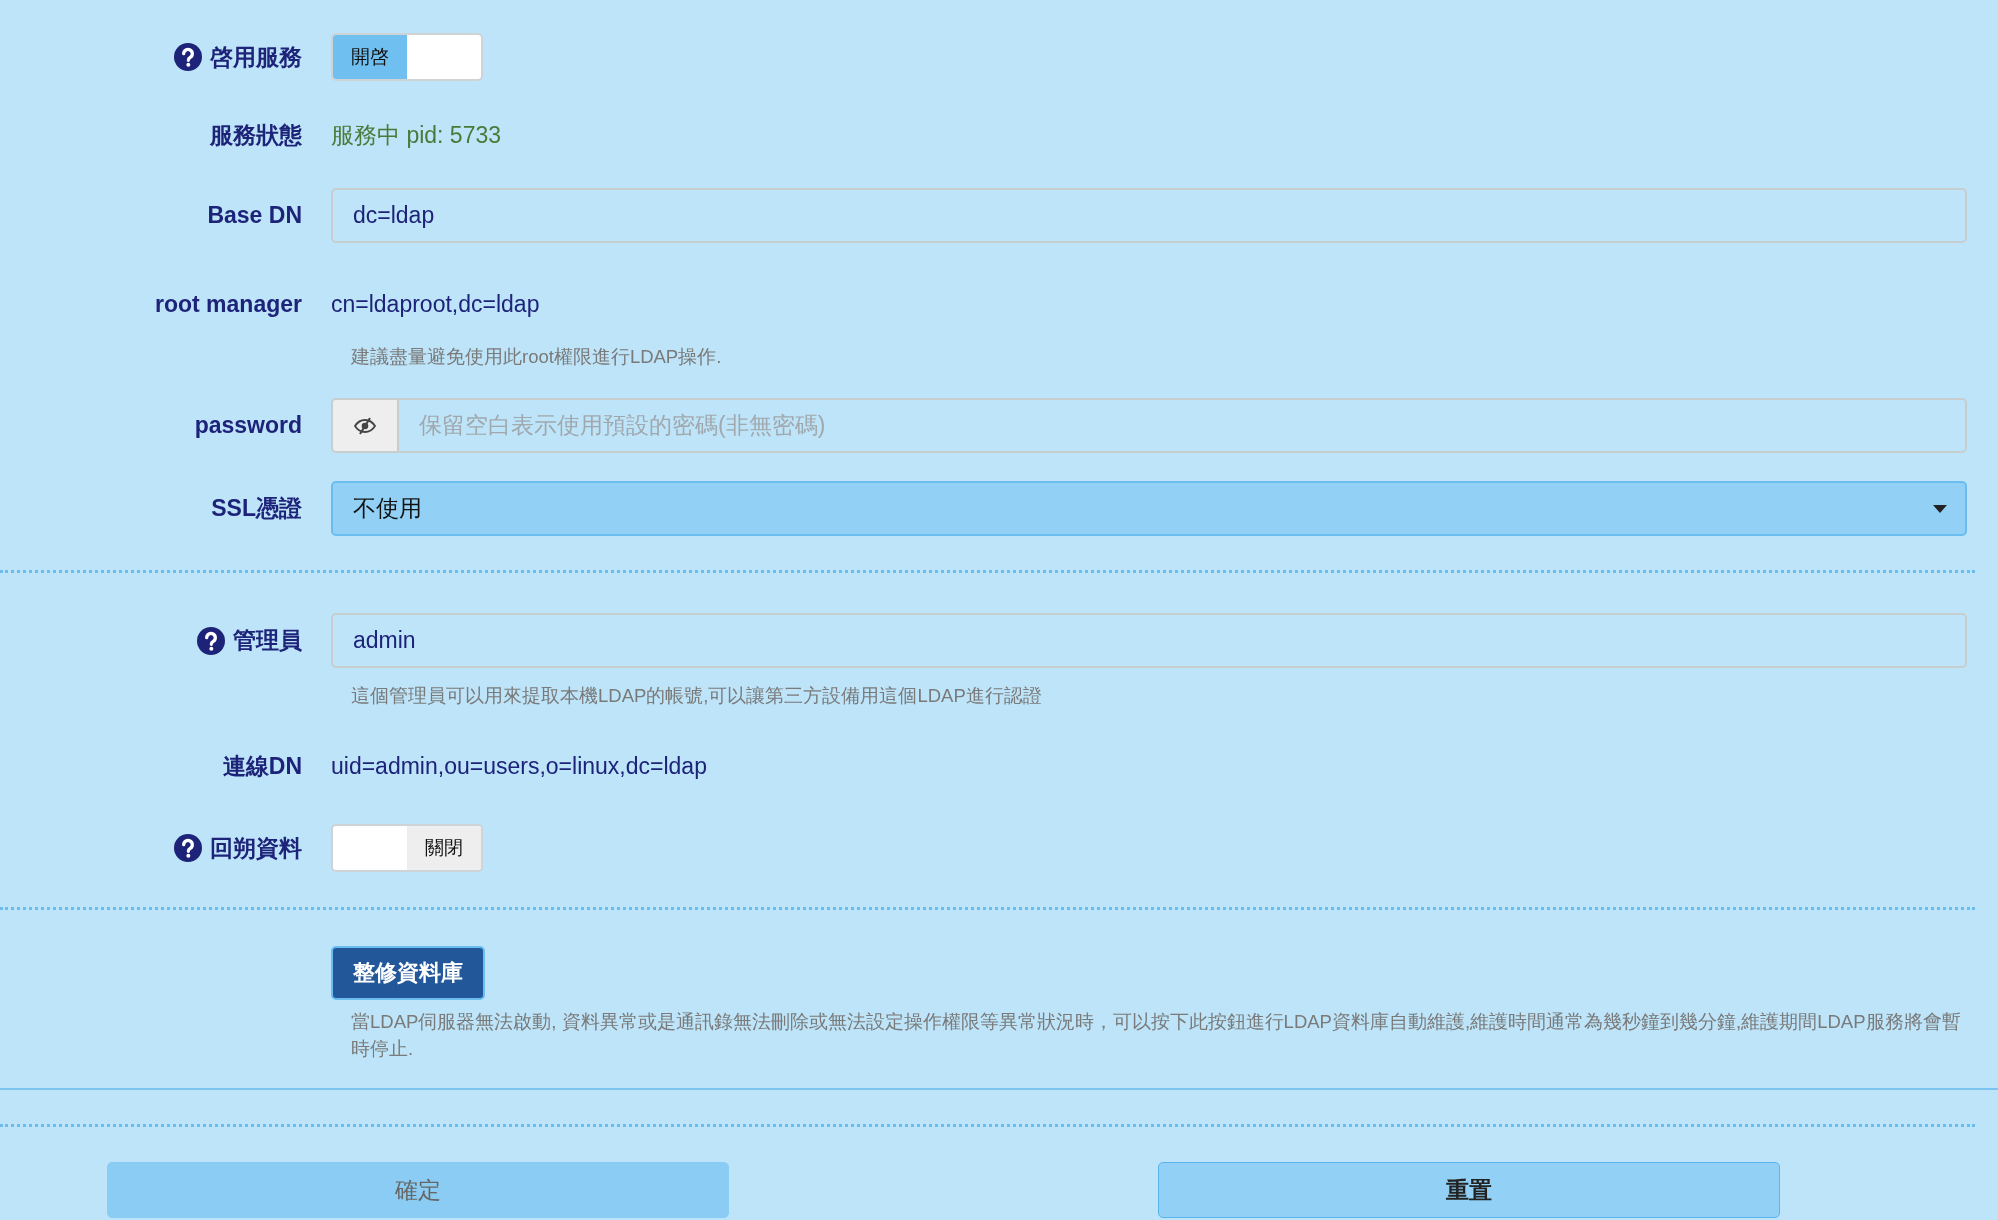 This screenshot has height=1220, width=1998. Describe the element at coordinates (262, 766) in the screenshot. I see `field-label: 連線DN` at that location.